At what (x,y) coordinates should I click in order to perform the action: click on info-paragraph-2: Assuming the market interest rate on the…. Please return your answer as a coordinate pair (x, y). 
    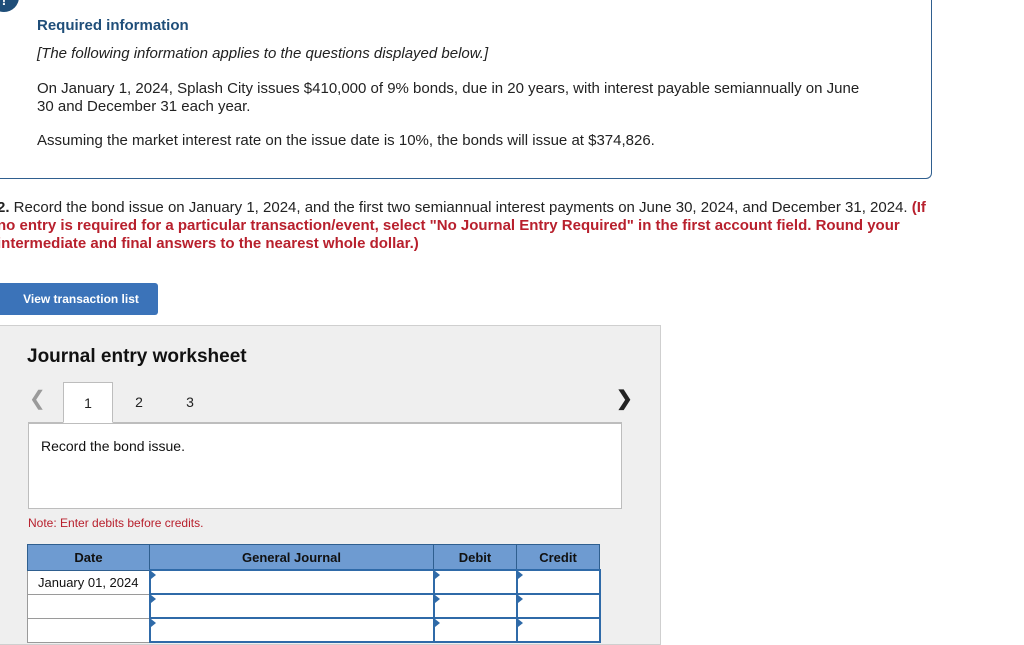
    Looking at the image, I should click on (346, 140).